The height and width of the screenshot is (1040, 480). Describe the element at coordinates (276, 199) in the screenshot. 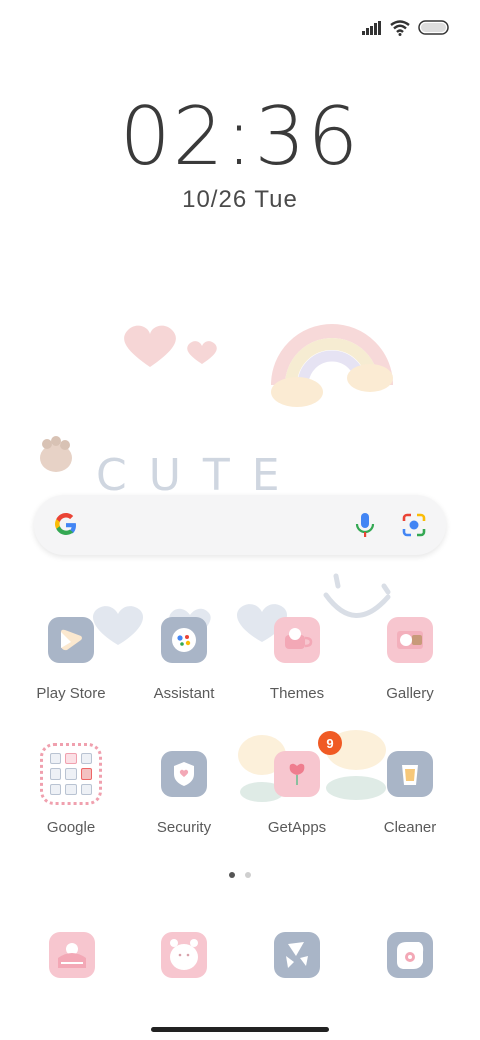

I see `weekday-text: Tue` at that location.